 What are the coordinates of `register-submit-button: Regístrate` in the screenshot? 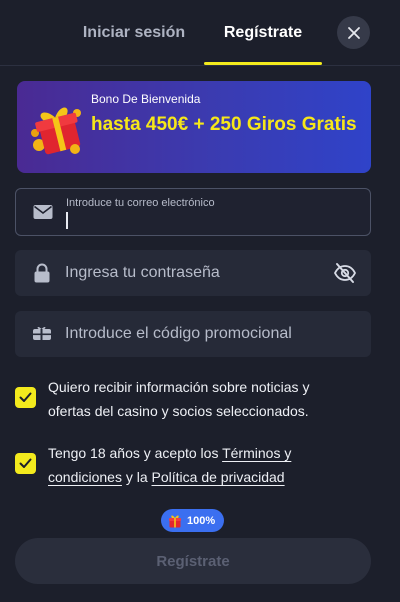 It's located at (193, 561).